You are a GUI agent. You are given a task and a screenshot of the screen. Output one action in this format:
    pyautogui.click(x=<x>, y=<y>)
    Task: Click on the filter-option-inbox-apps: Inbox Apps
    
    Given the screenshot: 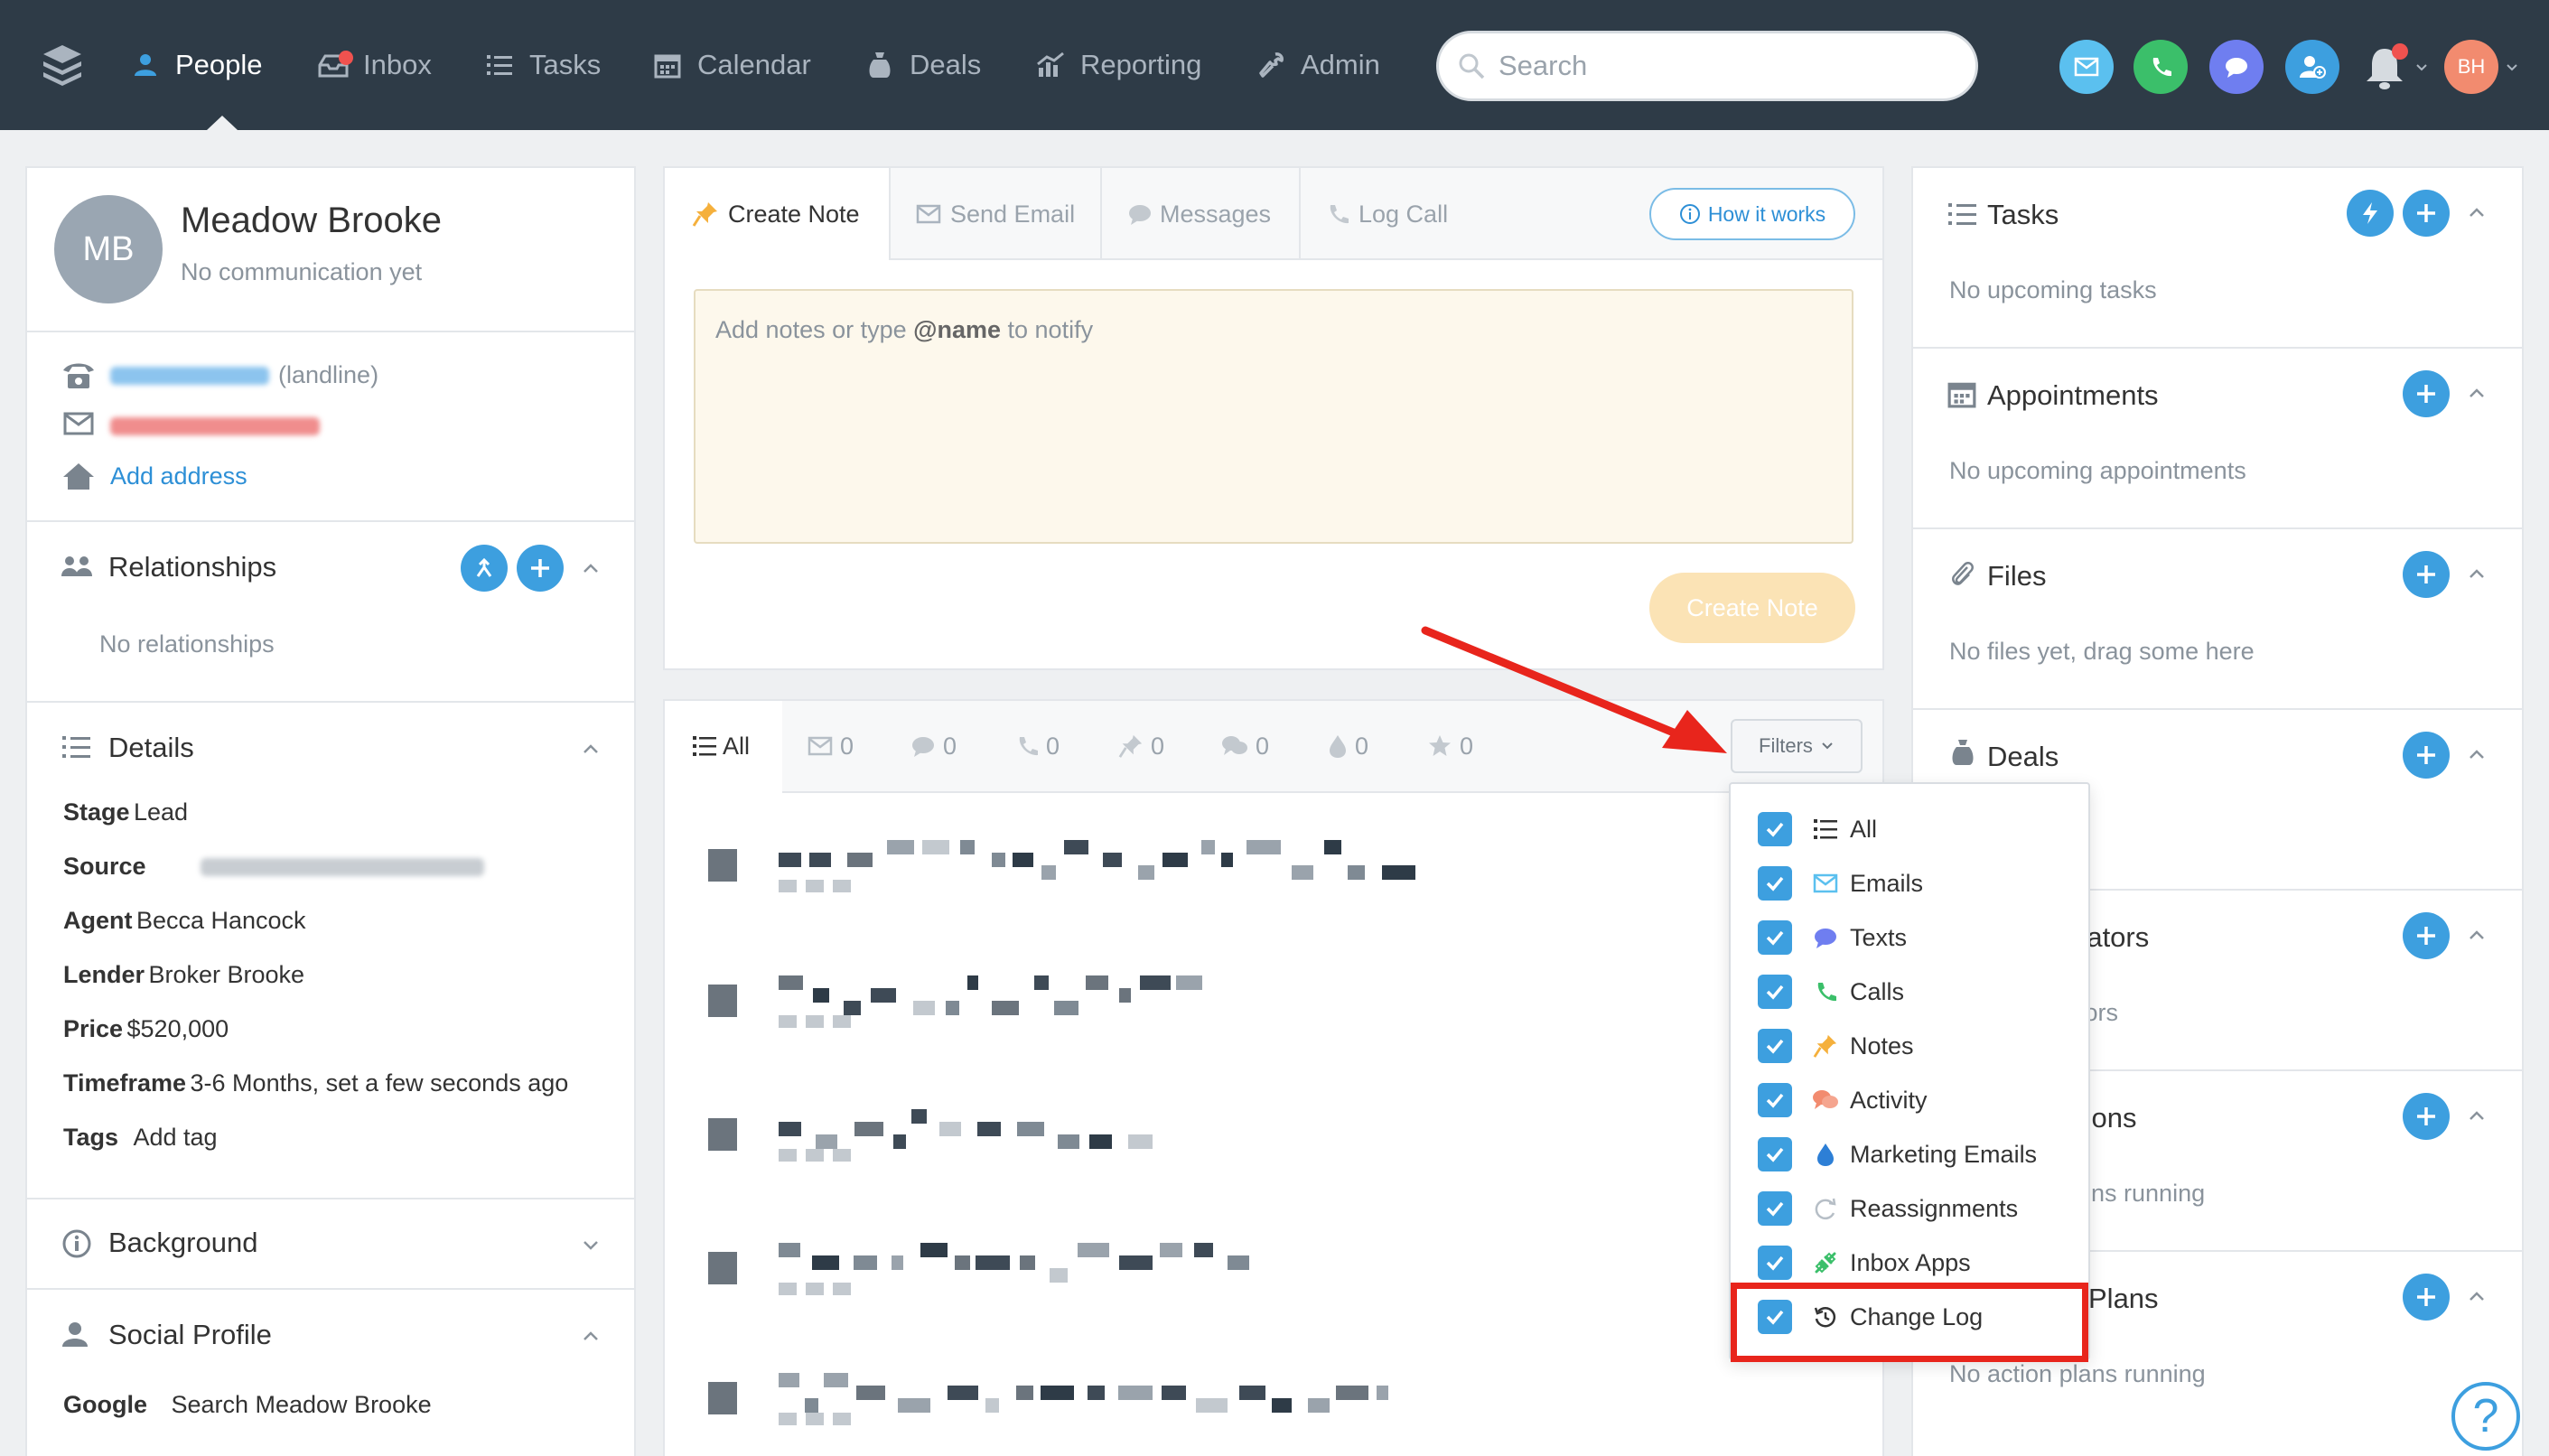 What is the action you would take?
    pyautogui.click(x=1864, y=1263)
    